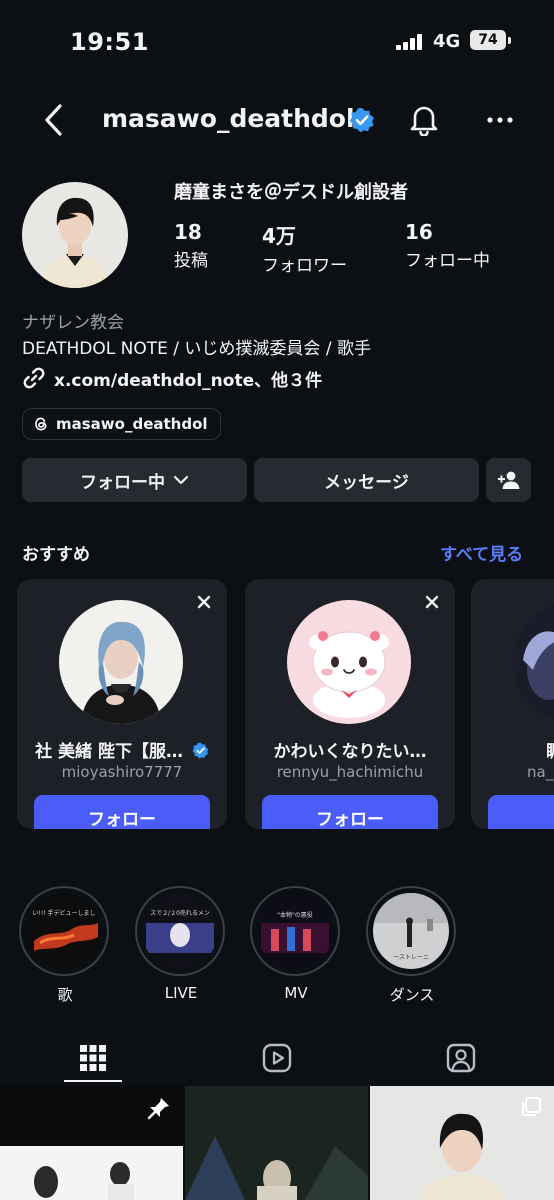 The width and height of the screenshot is (554, 1200). I want to click on suggestion-card: 社 美緒 陛下【服… mioyashiro7777 フォロー, so click(122, 704).